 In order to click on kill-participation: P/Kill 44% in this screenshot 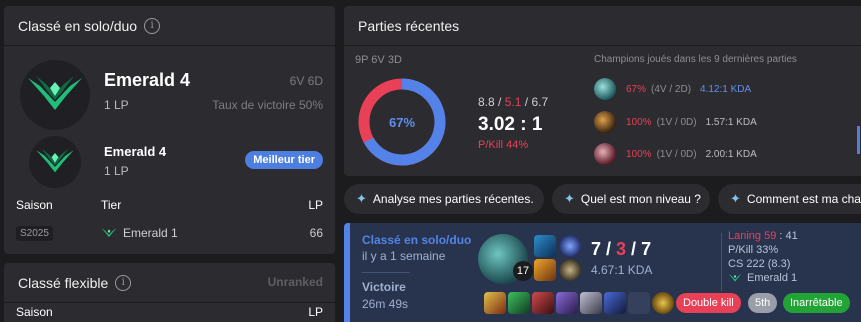, I will do `click(503, 145)`.